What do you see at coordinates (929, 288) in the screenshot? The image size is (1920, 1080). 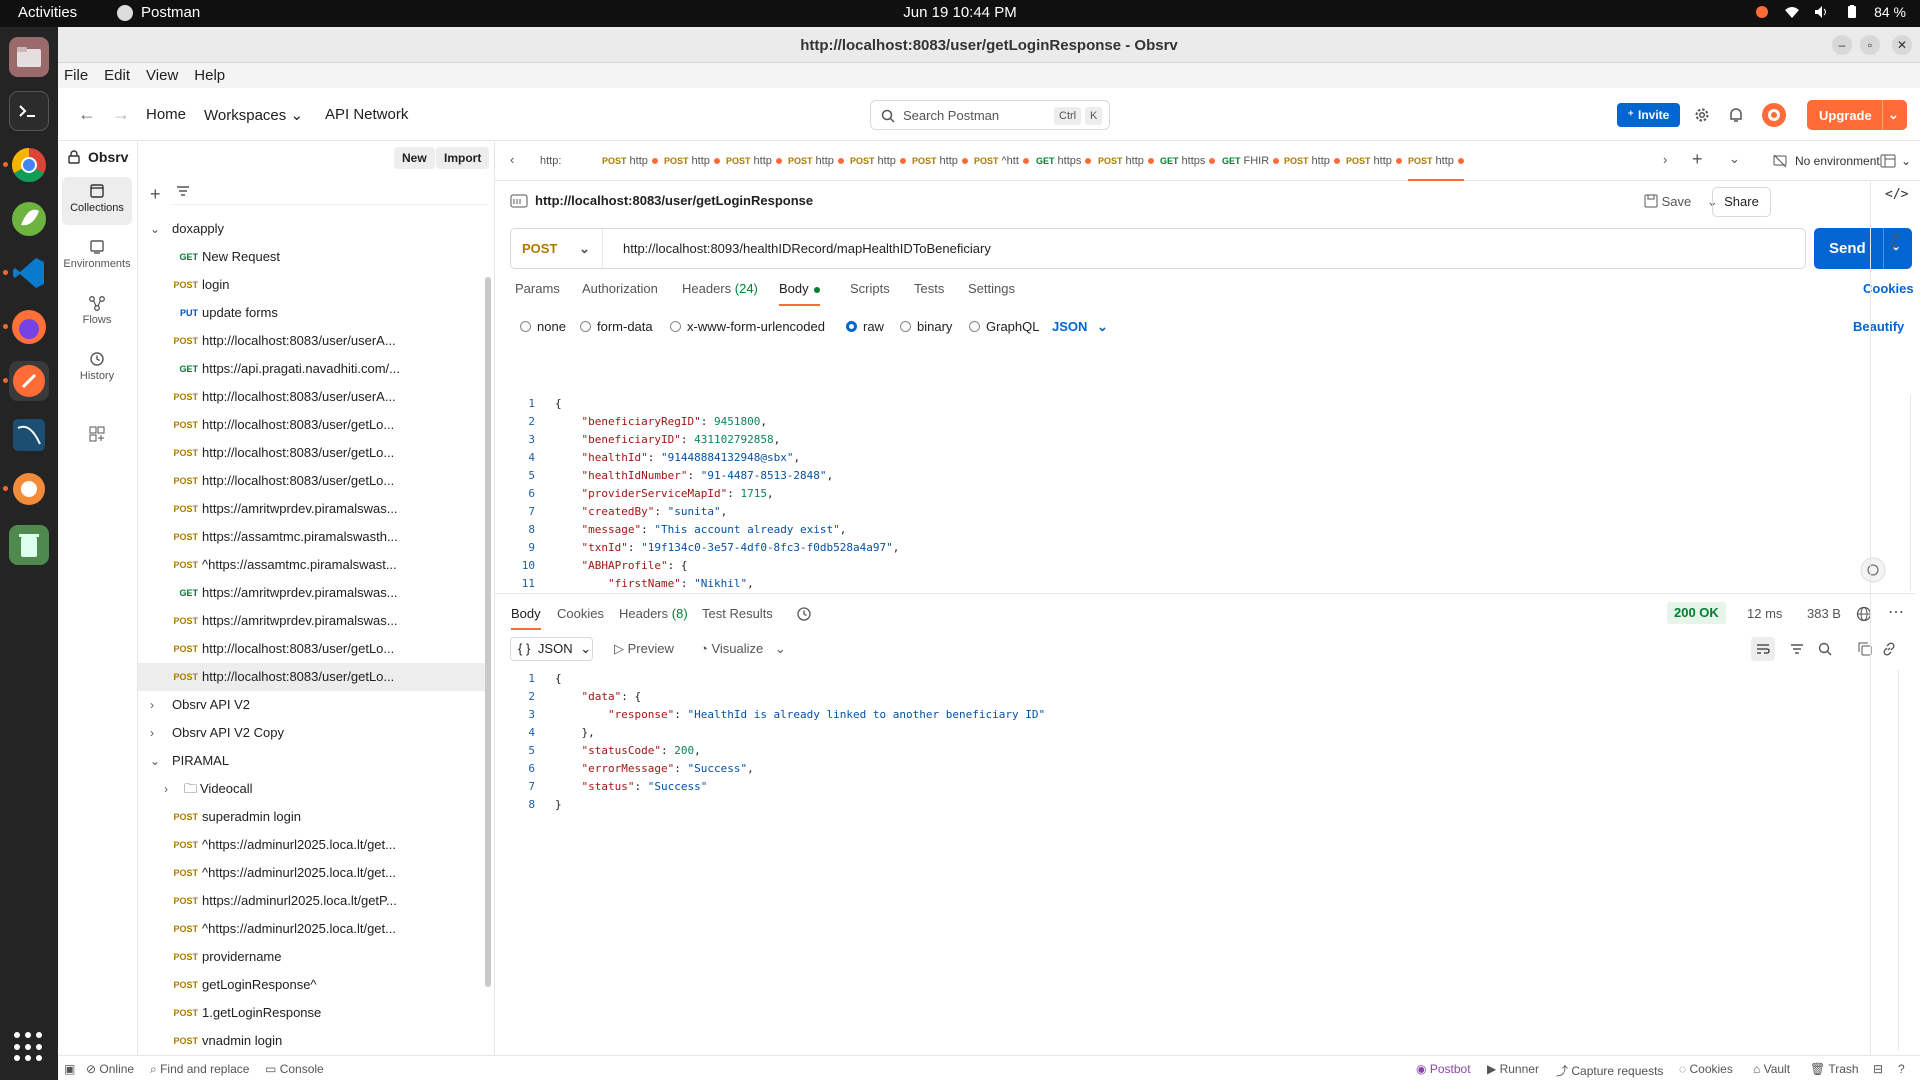 I see `tab-tests: Tests` at bounding box center [929, 288].